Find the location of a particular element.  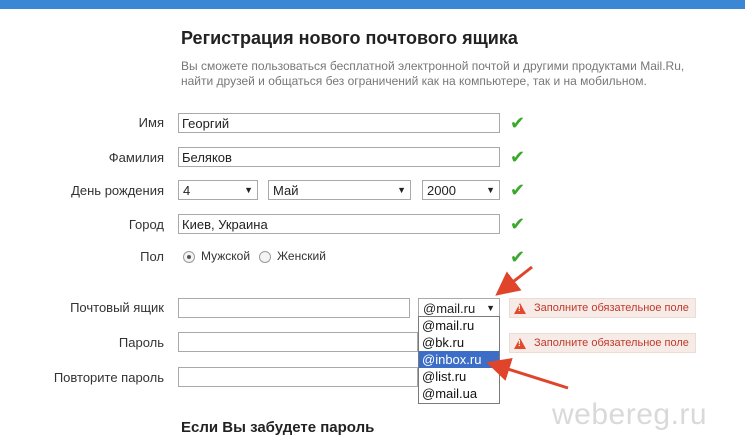

first-name-input is located at coordinates (339, 123).